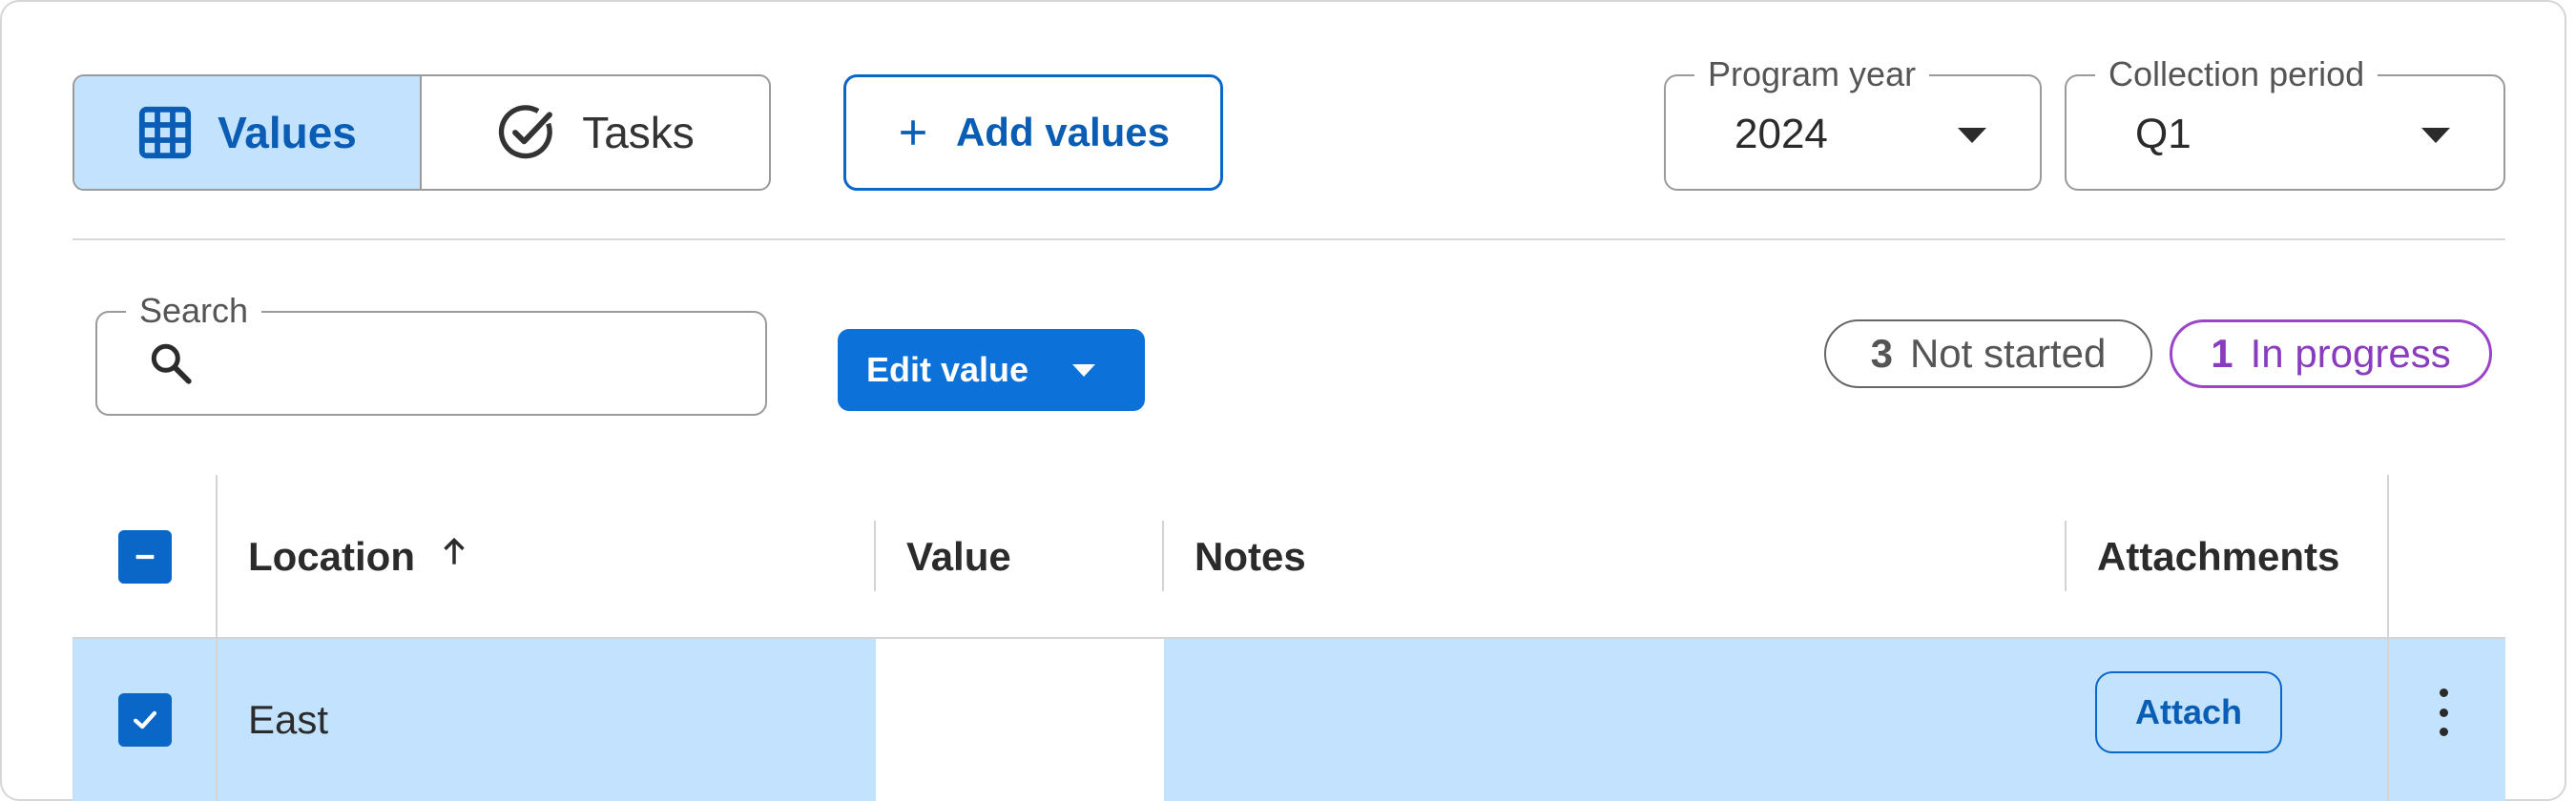 The height and width of the screenshot is (801, 2576). I want to click on column-header-location: Location, so click(360, 557).